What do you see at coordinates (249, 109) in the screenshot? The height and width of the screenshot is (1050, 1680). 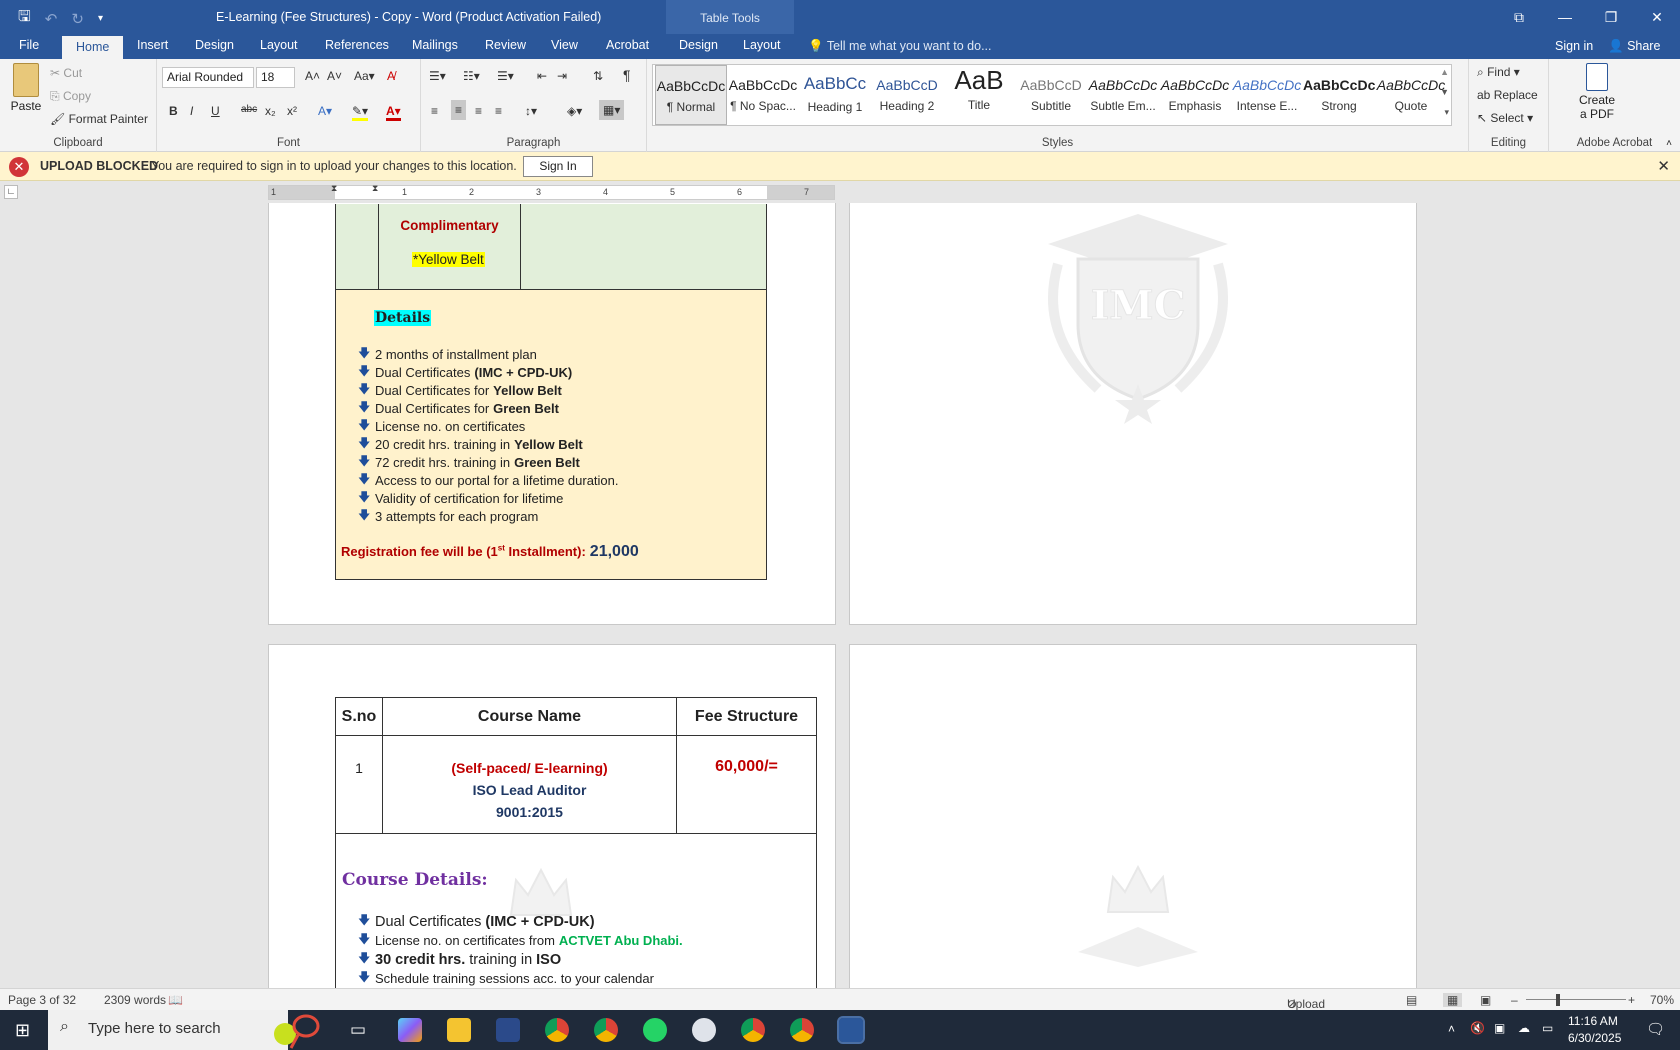 I see `strikethrough-button: abc` at bounding box center [249, 109].